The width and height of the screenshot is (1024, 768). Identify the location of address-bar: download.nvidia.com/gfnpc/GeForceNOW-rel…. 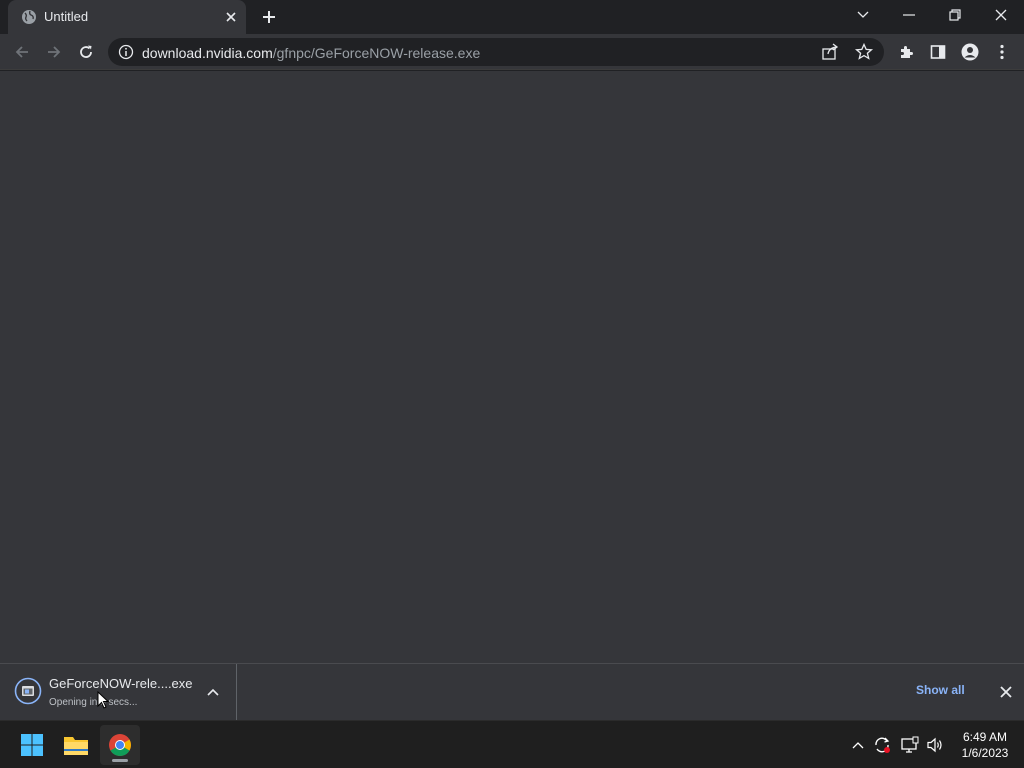
(496, 52).